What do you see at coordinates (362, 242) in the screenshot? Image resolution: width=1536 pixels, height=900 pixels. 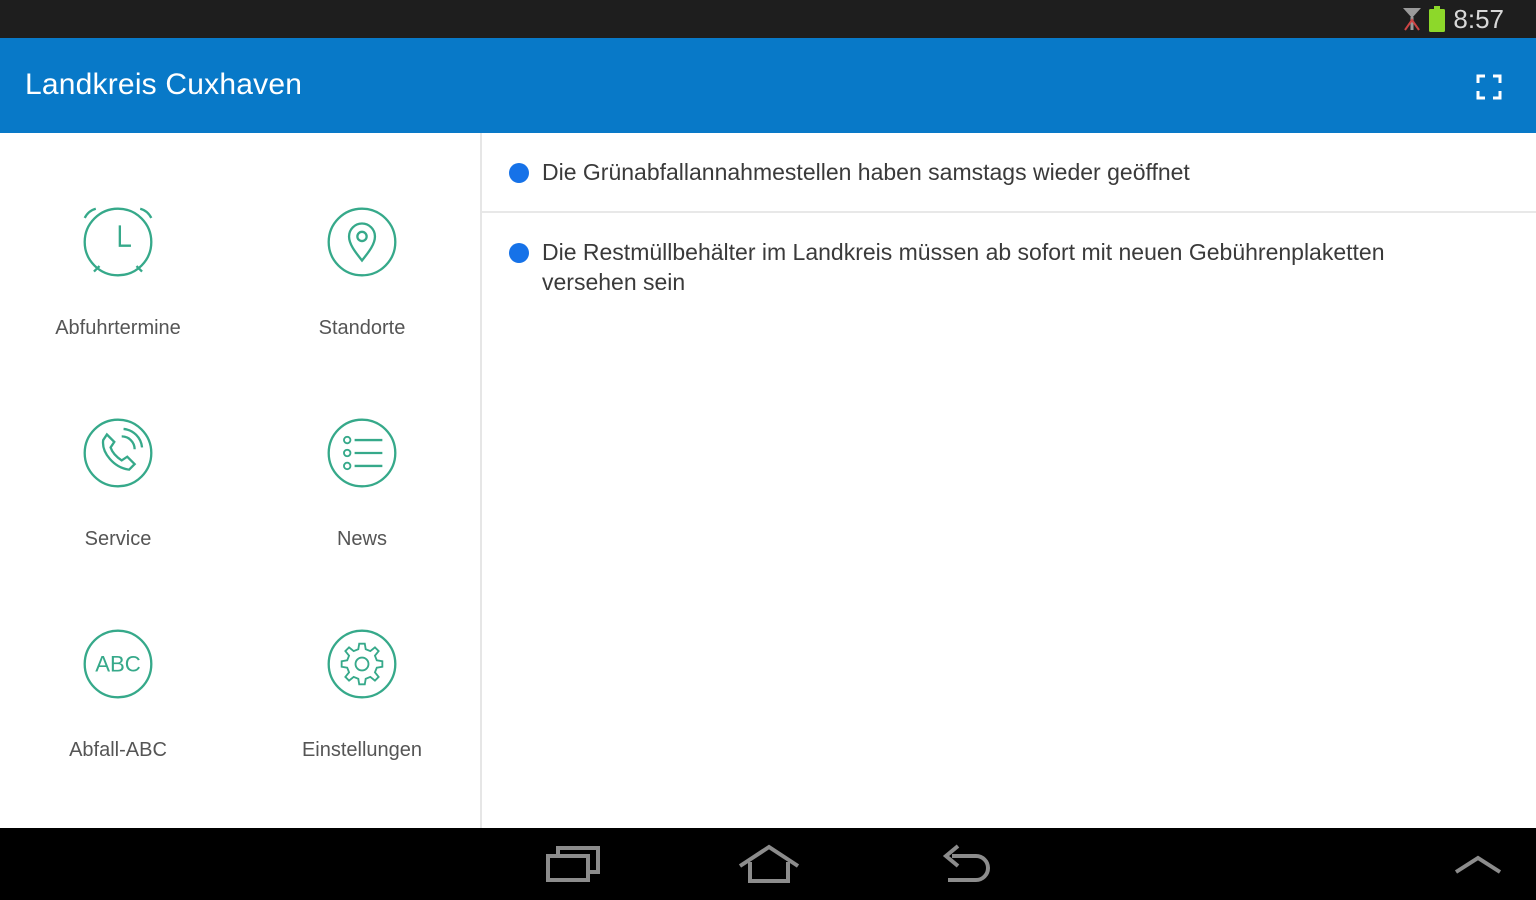 I see `location-pin-icon` at bounding box center [362, 242].